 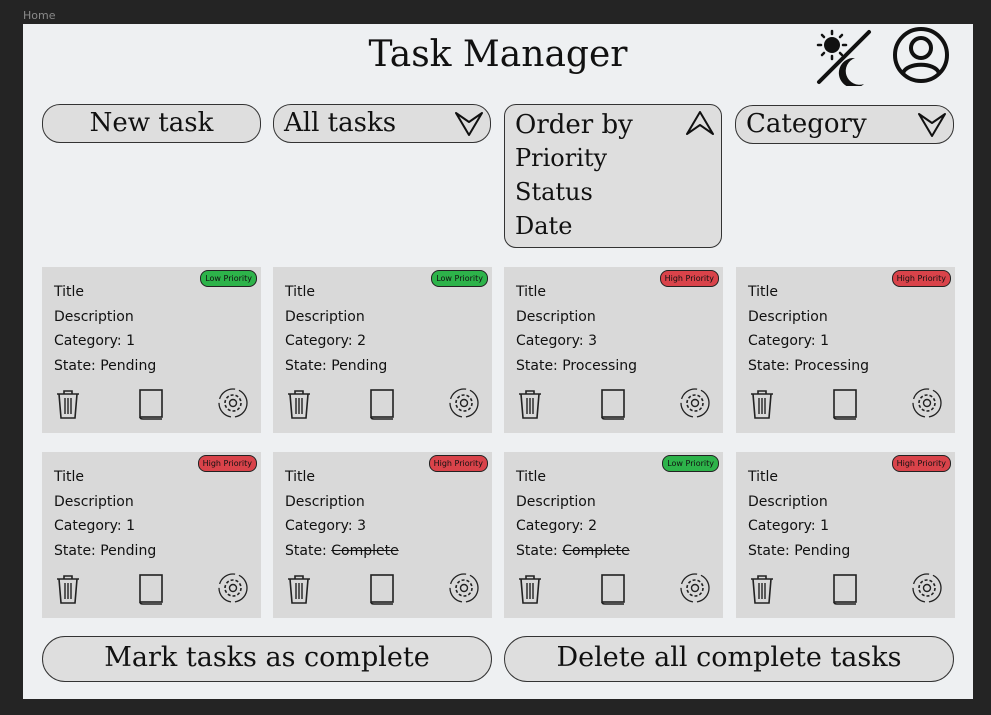 What do you see at coordinates (844, 58) in the screenshot?
I see `theme-toggle-button` at bounding box center [844, 58].